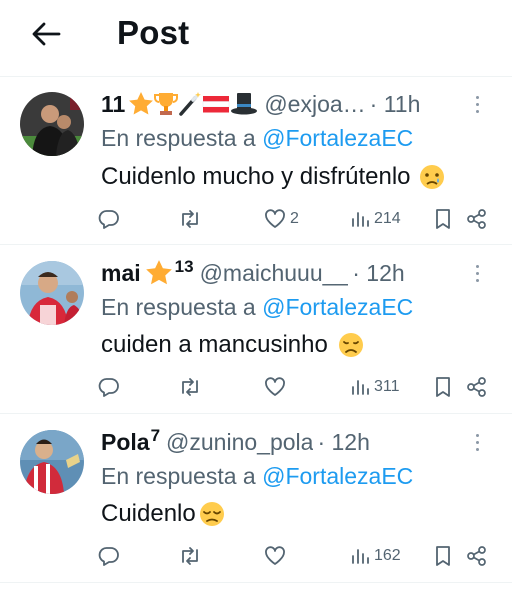  I want to click on top-bar: Post, so click(256, 38).